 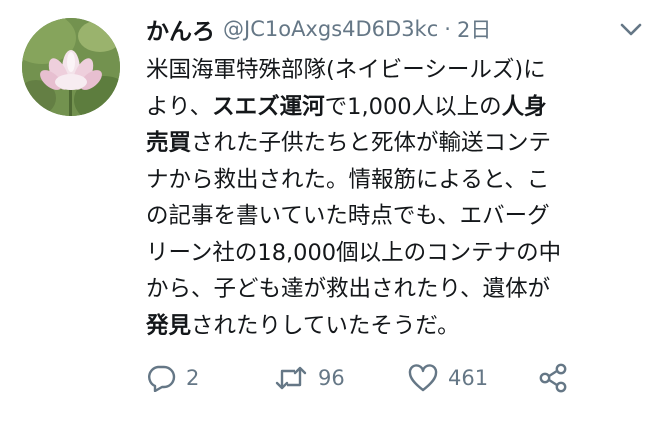 I want to click on tweet-text-segment: より、, so click(x=179, y=106).